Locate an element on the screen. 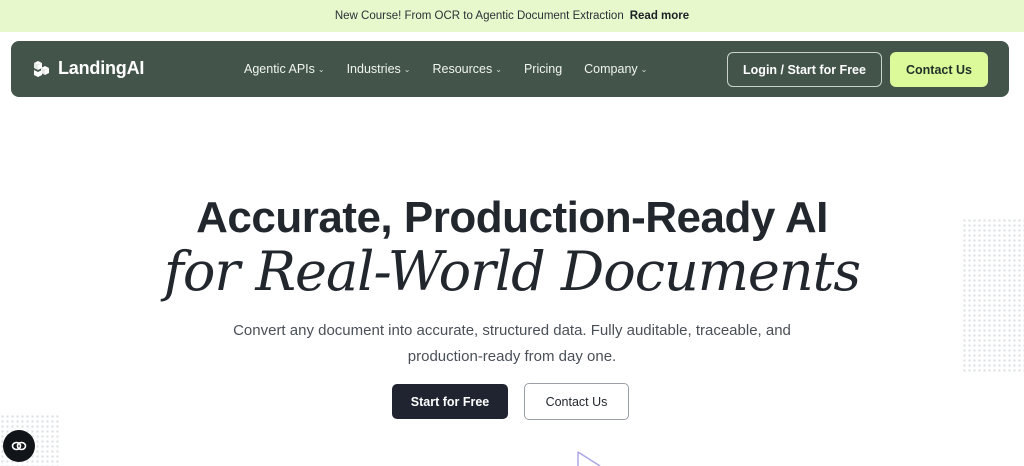 The width and height of the screenshot is (1024, 466). chat-bubble-icon is located at coordinates (19, 446).